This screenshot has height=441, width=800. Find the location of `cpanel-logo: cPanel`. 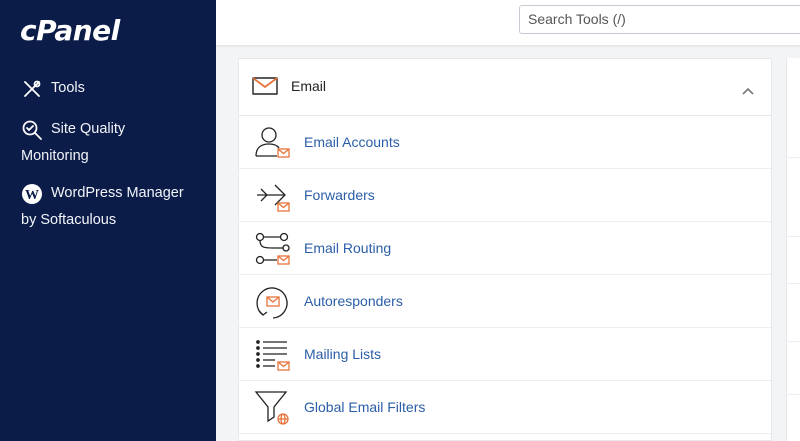

cpanel-logo: cPanel is located at coordinates (70, 30).